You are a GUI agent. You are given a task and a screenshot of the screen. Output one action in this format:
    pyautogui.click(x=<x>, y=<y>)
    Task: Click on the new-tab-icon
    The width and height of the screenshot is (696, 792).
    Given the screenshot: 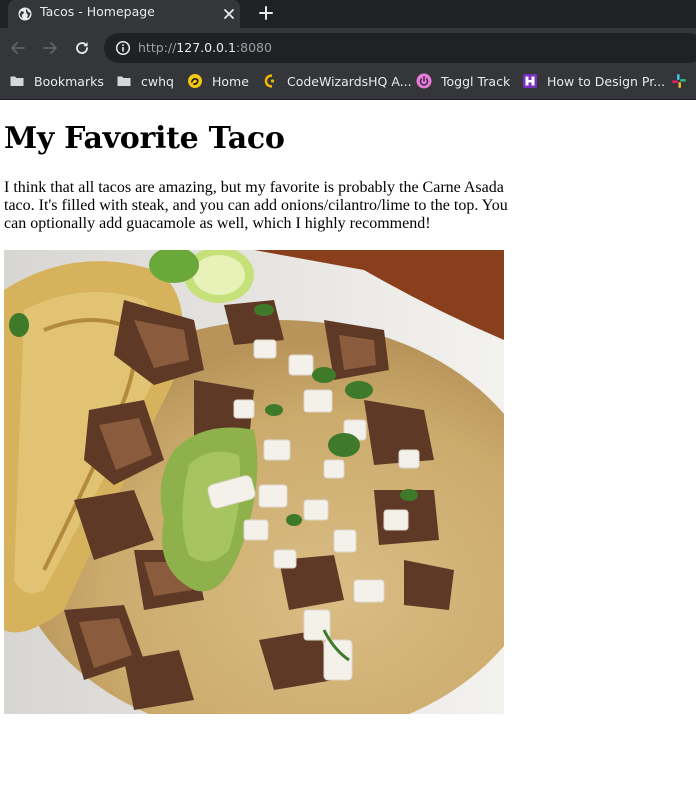 What is the action you would take?
    pyautogui.click(x=266, y=13)
    